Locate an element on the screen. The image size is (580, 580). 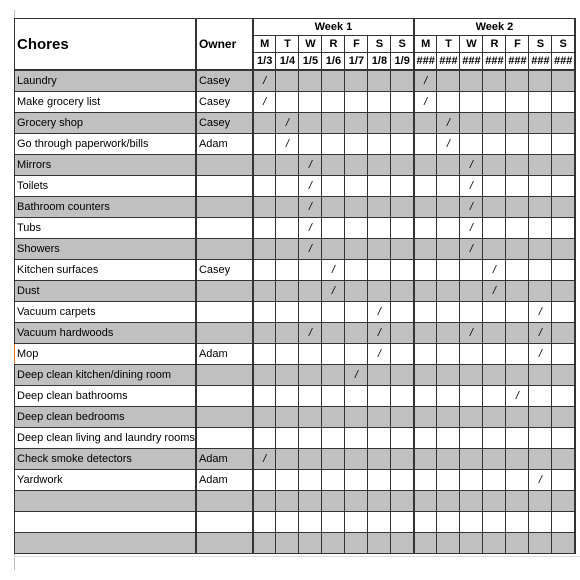
chore-cell: Dust is located at coordinates (105, 291).